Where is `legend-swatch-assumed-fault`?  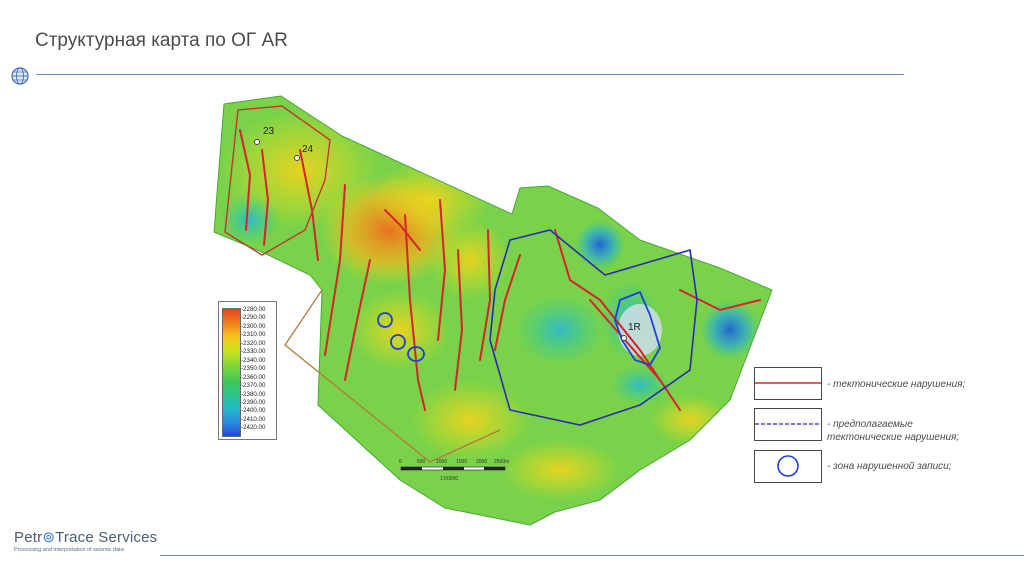
legend-swatch-assumed-fault is located at coordinates (788, 424).